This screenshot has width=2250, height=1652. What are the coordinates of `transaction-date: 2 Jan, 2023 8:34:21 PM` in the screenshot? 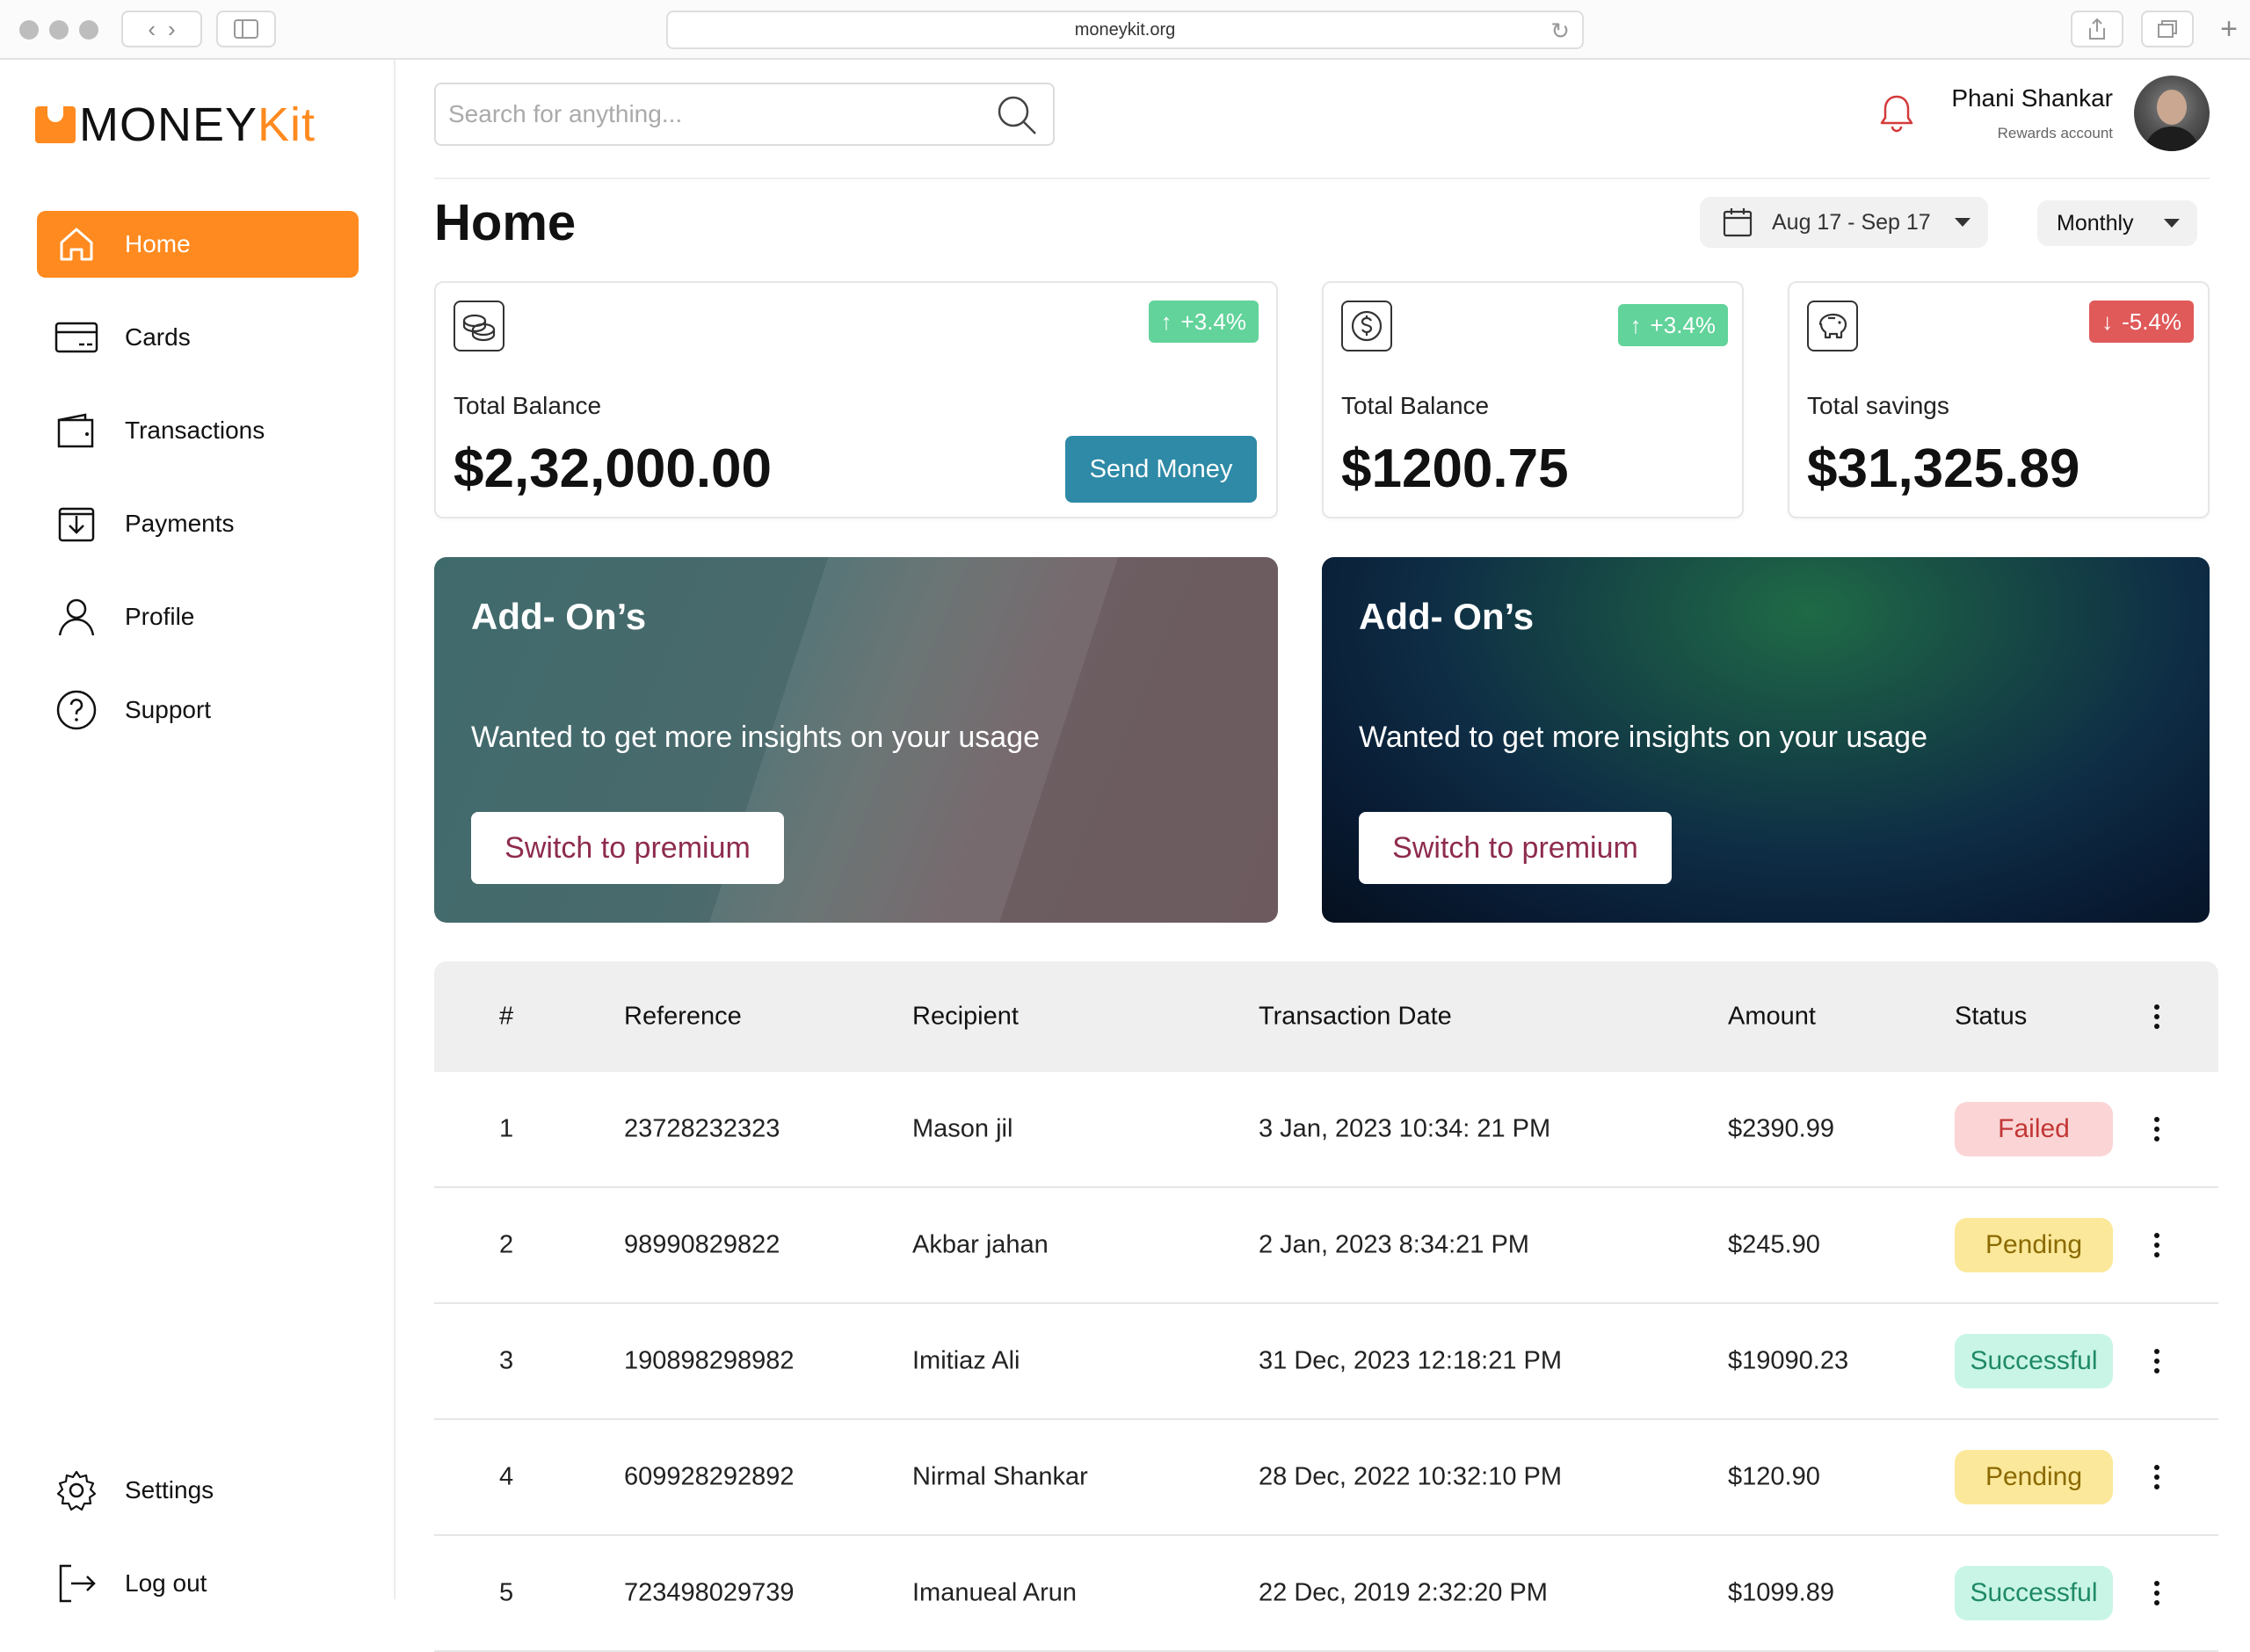 It's located at (1394, 1244).